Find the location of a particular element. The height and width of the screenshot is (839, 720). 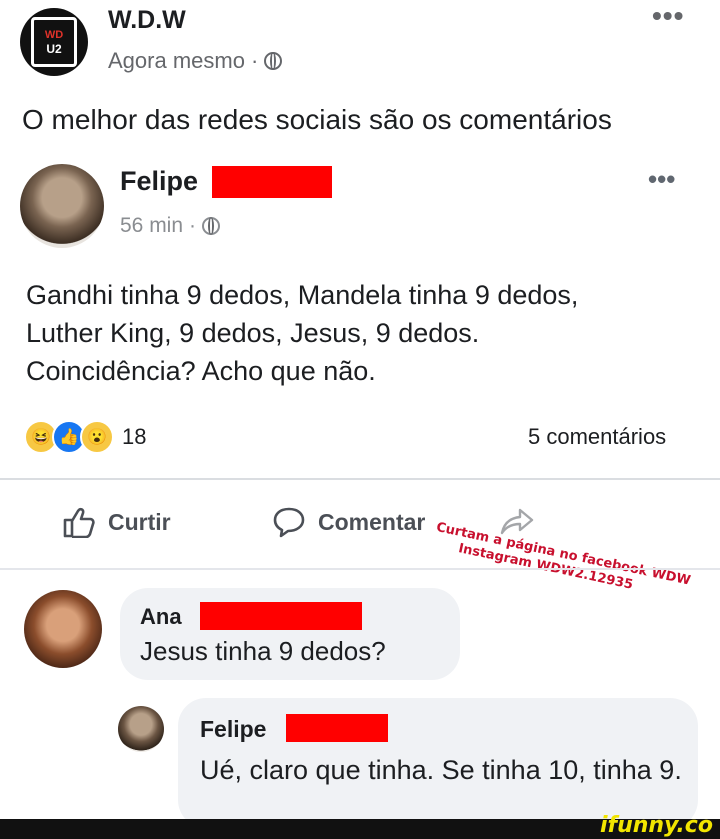

logo-text-top: WD is located at coordinates (54, 35).